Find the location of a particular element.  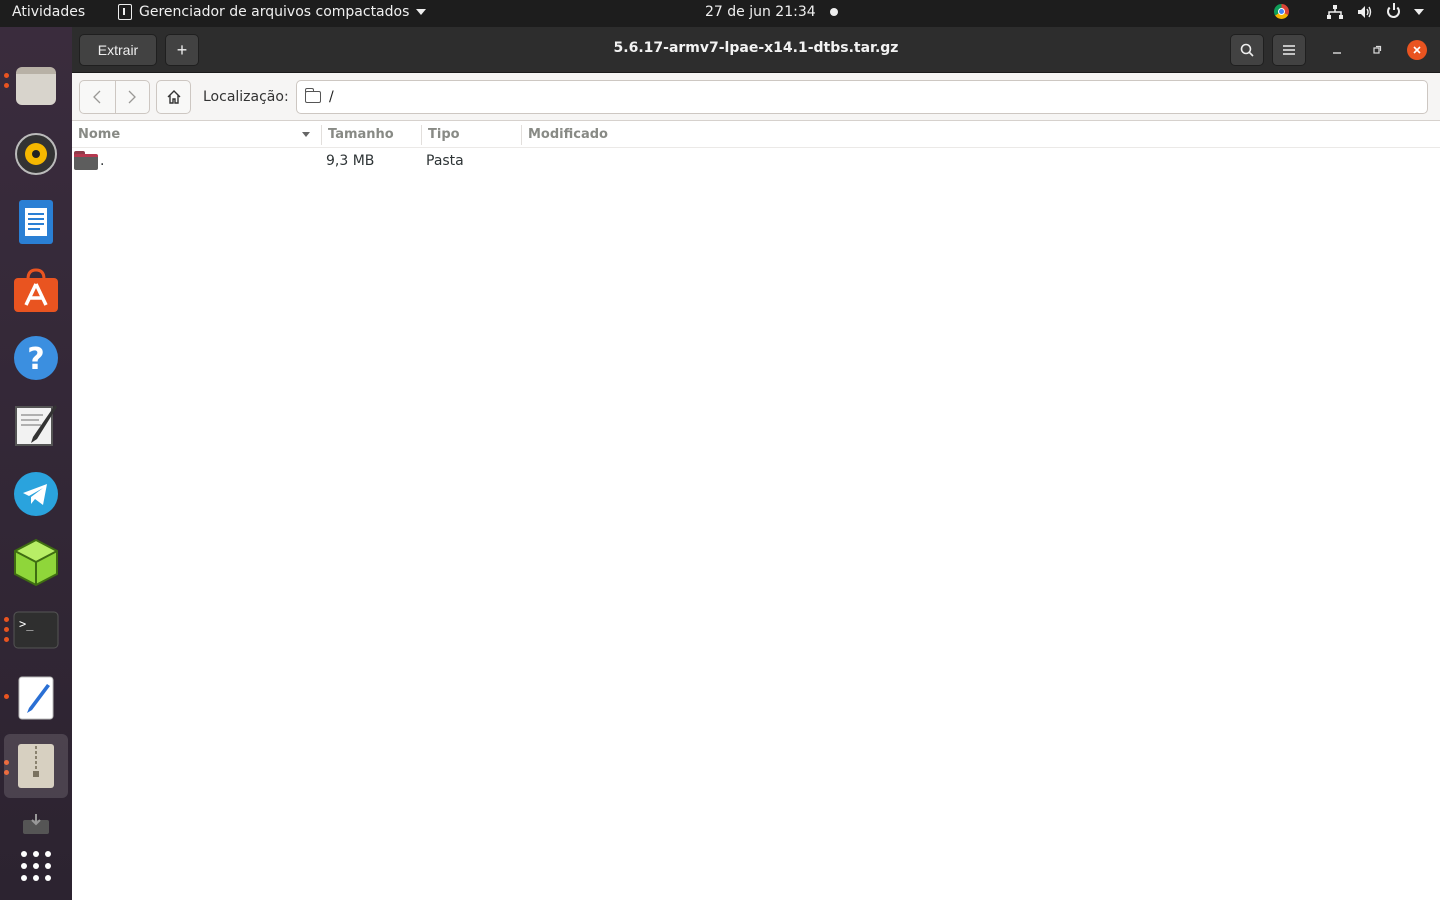

clock: 27 de jun 21:34 is located at coordinates (771, 12).